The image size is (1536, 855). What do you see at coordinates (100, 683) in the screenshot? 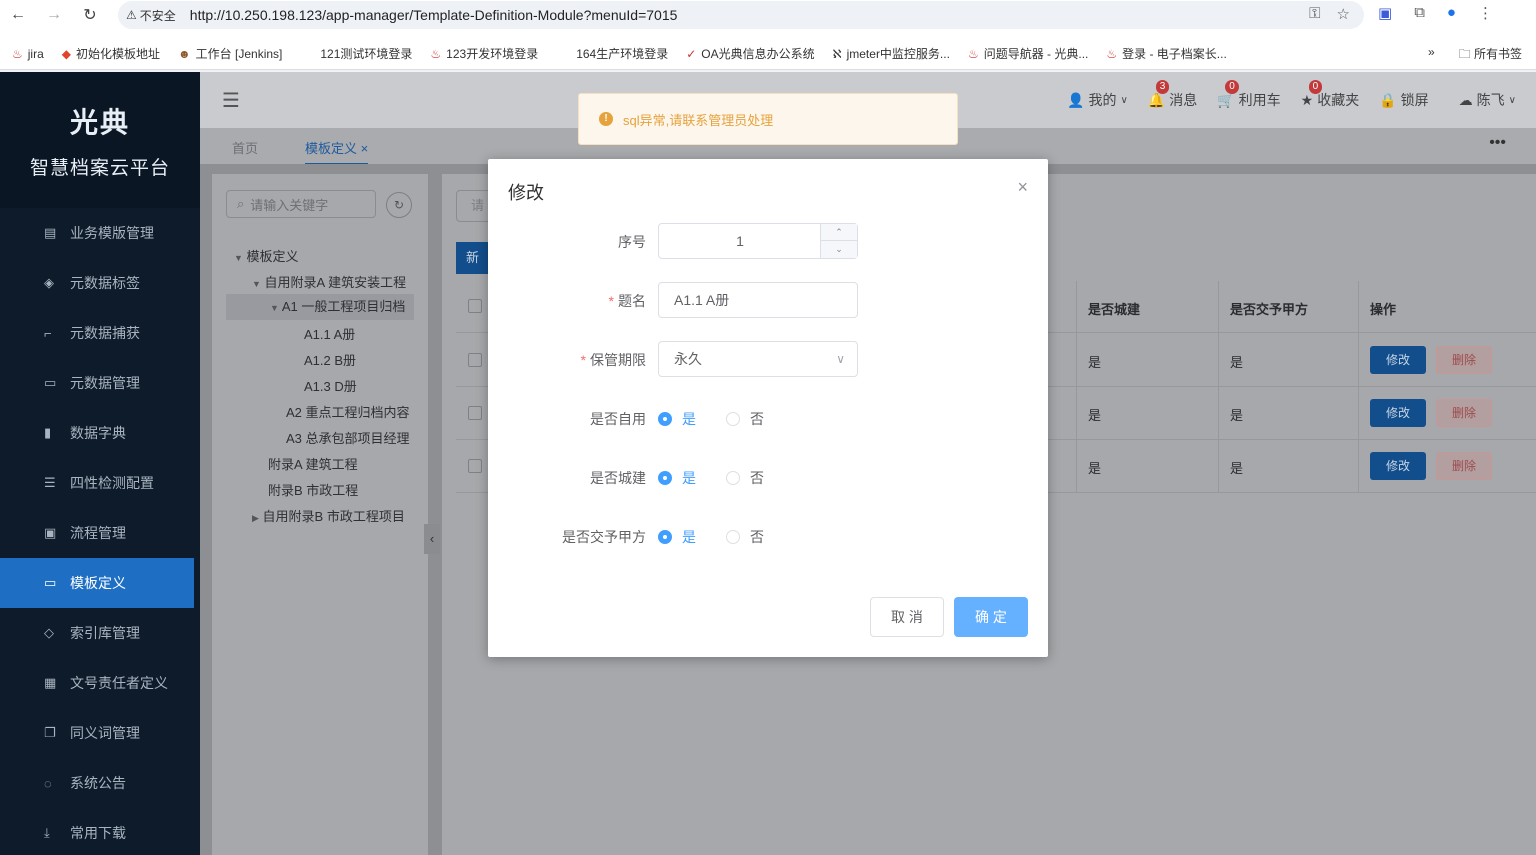
I see `sidebar-item-doc-number: ▦ 文号责任者定义` at bounding box center [100, 683].